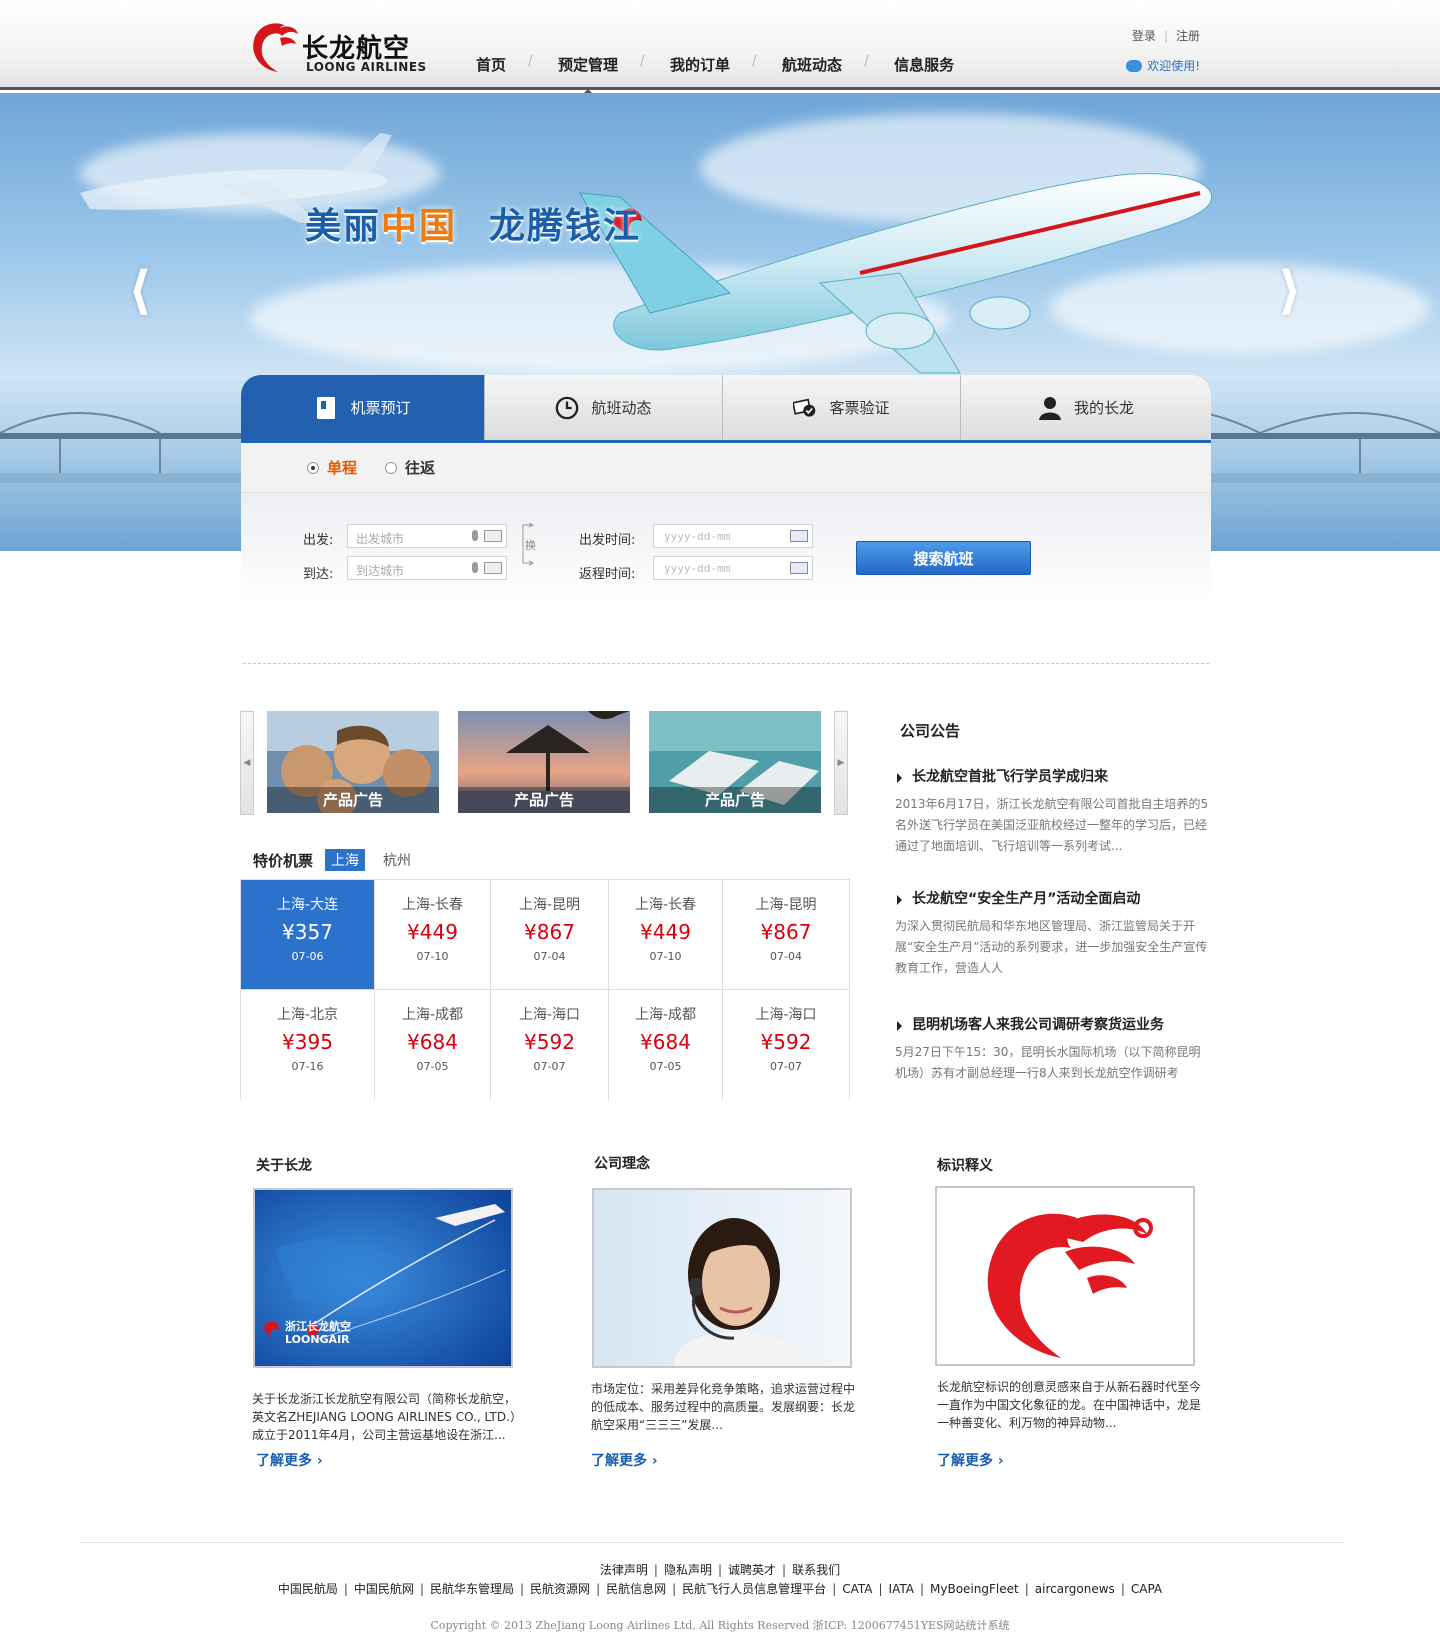  Describe the element at coordinates (1075, 1589) in the screenshot. I see `footer-partner-link: aircargonews` at that location.